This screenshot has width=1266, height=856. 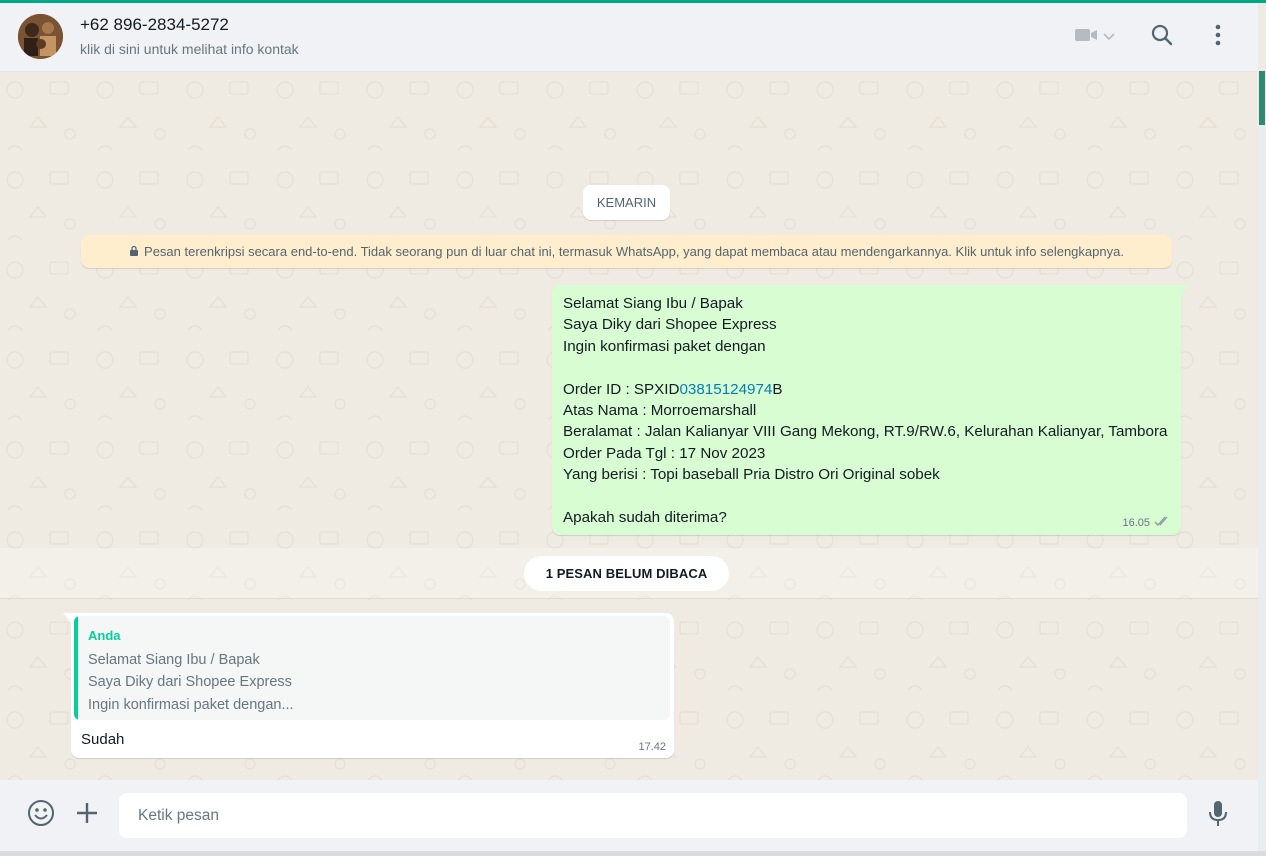 I want to click on message-input-box, so click(x=653, y=815).